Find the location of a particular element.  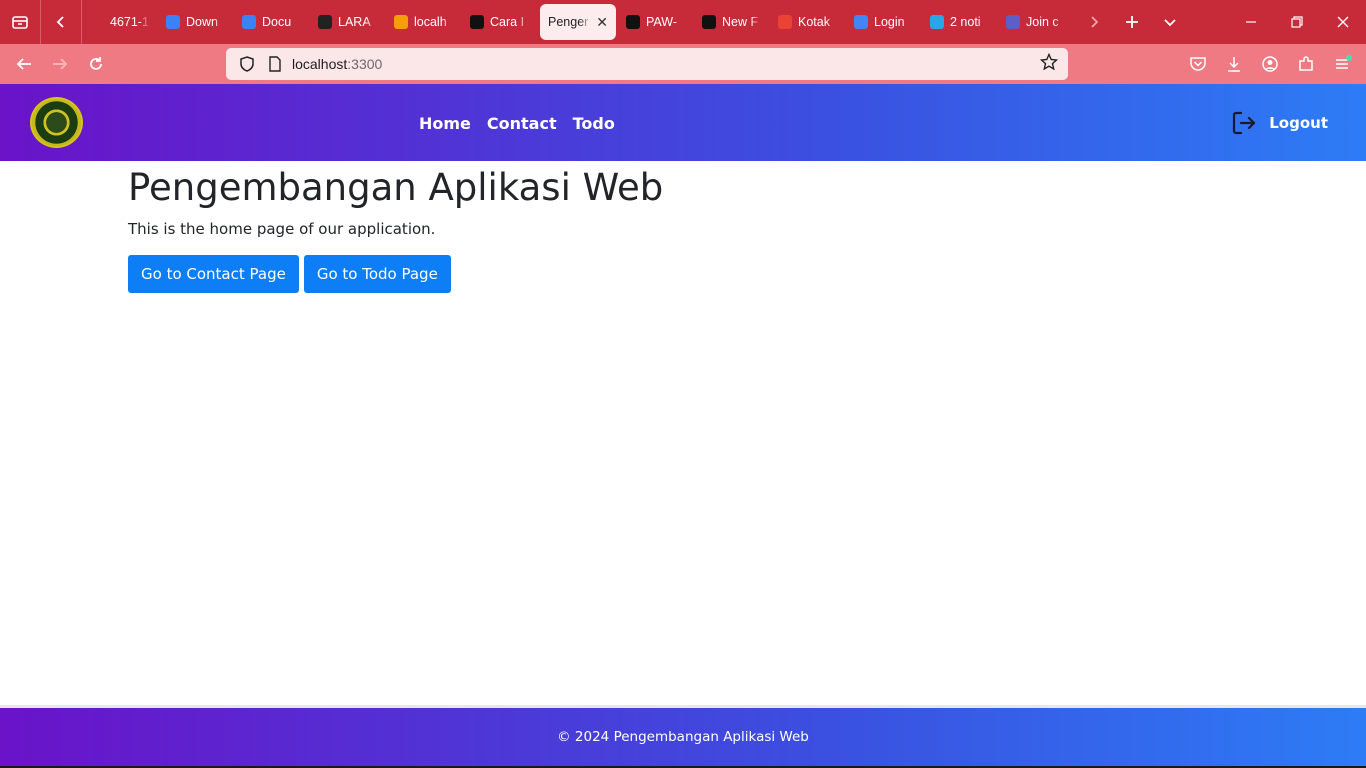

pocket-icon is located at coordinates (1198, 64).